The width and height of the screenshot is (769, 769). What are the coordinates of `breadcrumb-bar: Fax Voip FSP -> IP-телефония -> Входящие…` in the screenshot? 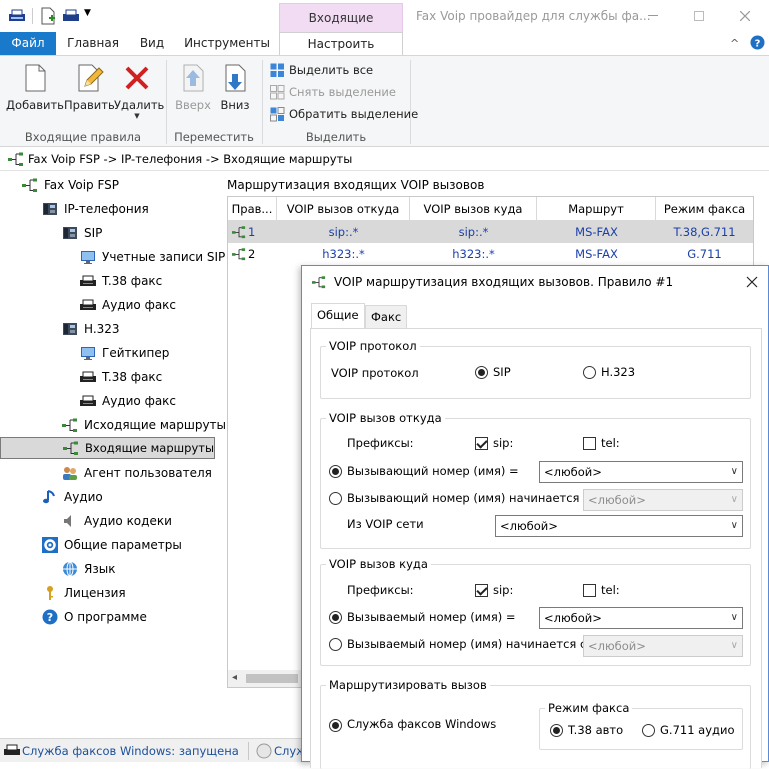 It's located at (384, 159).